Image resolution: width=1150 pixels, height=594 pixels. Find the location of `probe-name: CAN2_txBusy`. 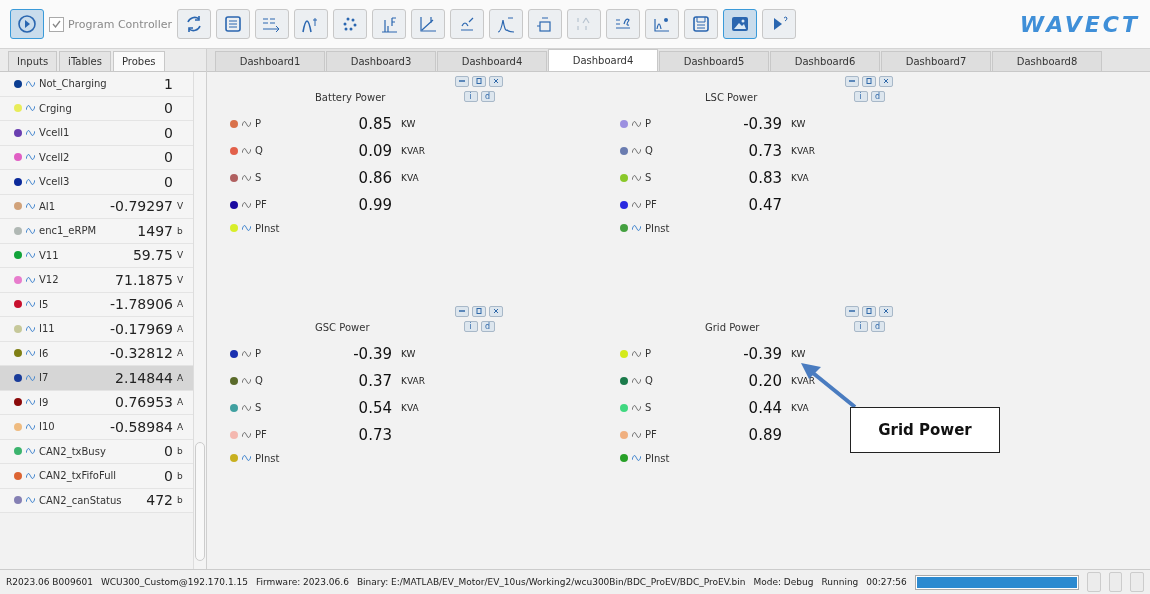

probe-name: CAN2_txBusy is located at coordinates (72, 451).